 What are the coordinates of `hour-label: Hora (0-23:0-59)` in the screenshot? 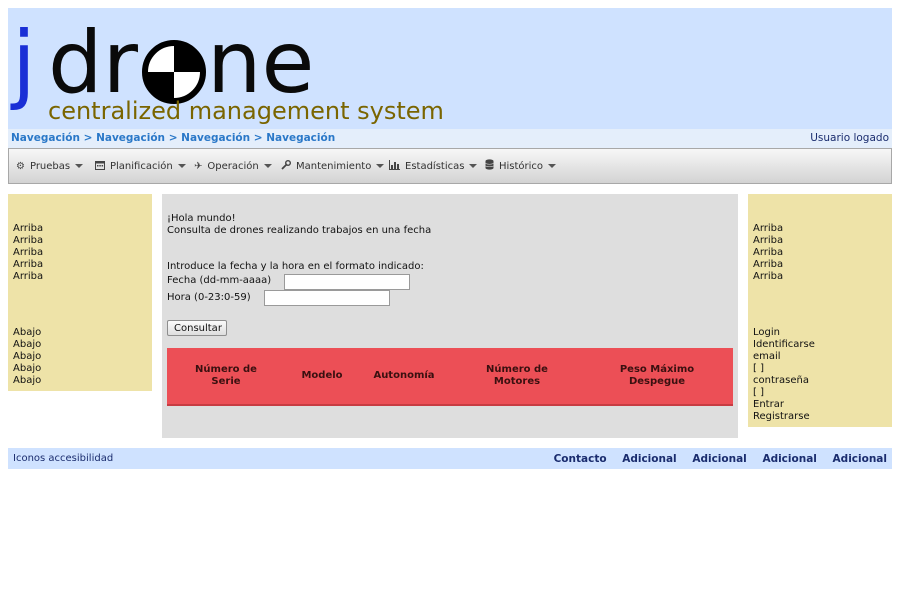 It's located at (209, 297).